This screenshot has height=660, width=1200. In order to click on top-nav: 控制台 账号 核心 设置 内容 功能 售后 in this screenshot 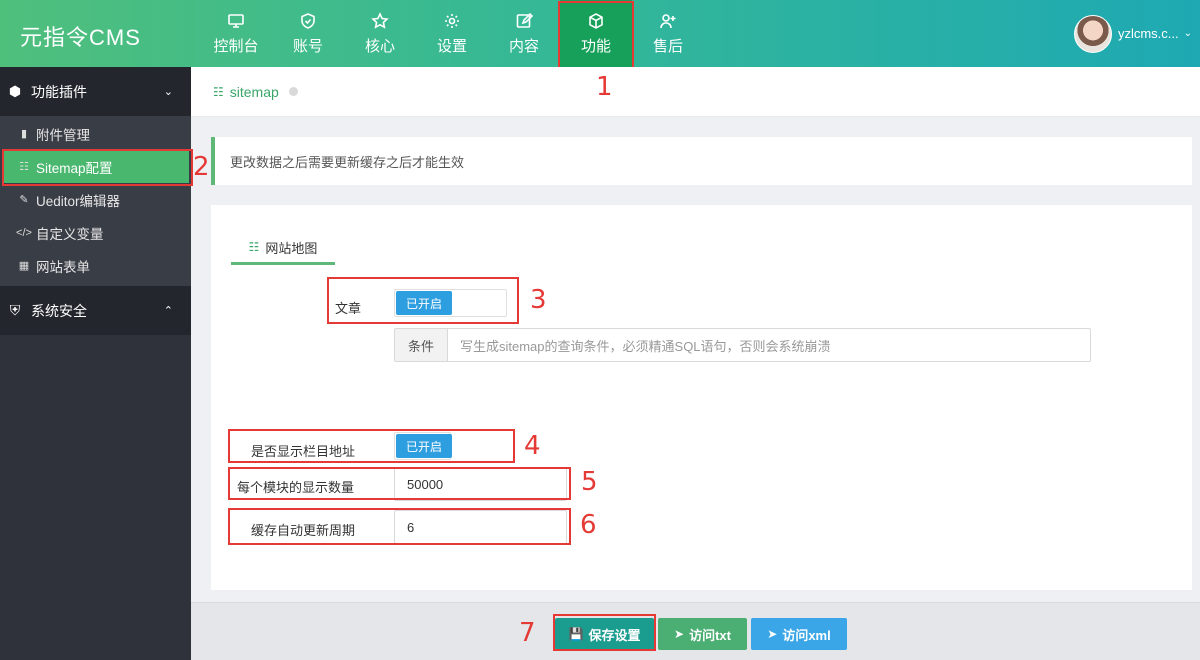, I will do `click(452, 35)`.